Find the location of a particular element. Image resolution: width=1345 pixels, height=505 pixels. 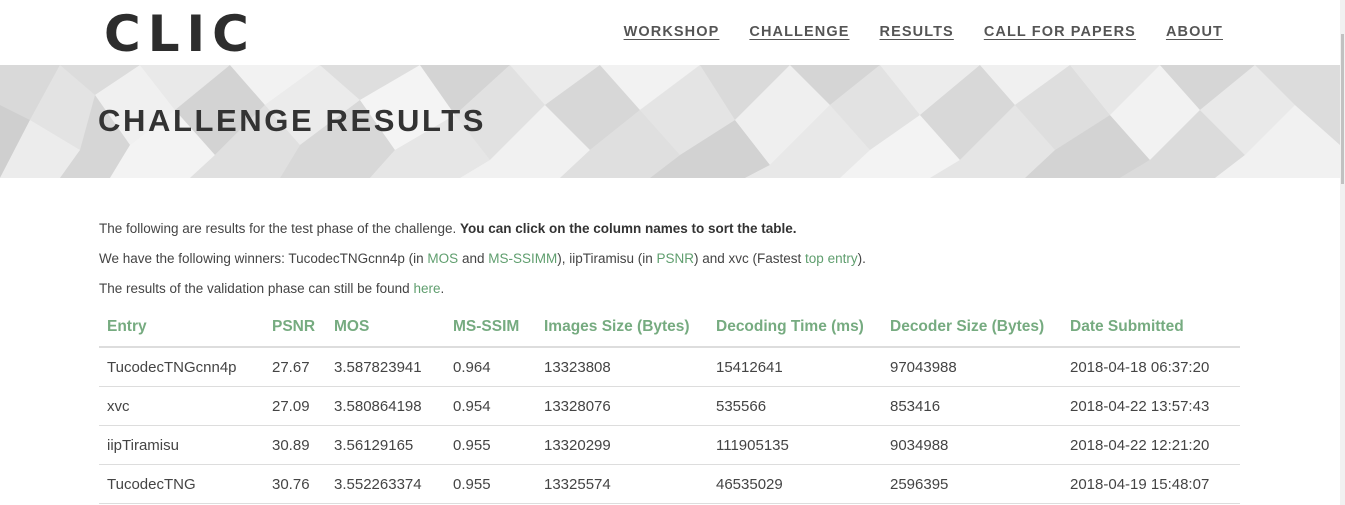

cell-ms-ssim: 0.954 is located at coordinates (490, 406).